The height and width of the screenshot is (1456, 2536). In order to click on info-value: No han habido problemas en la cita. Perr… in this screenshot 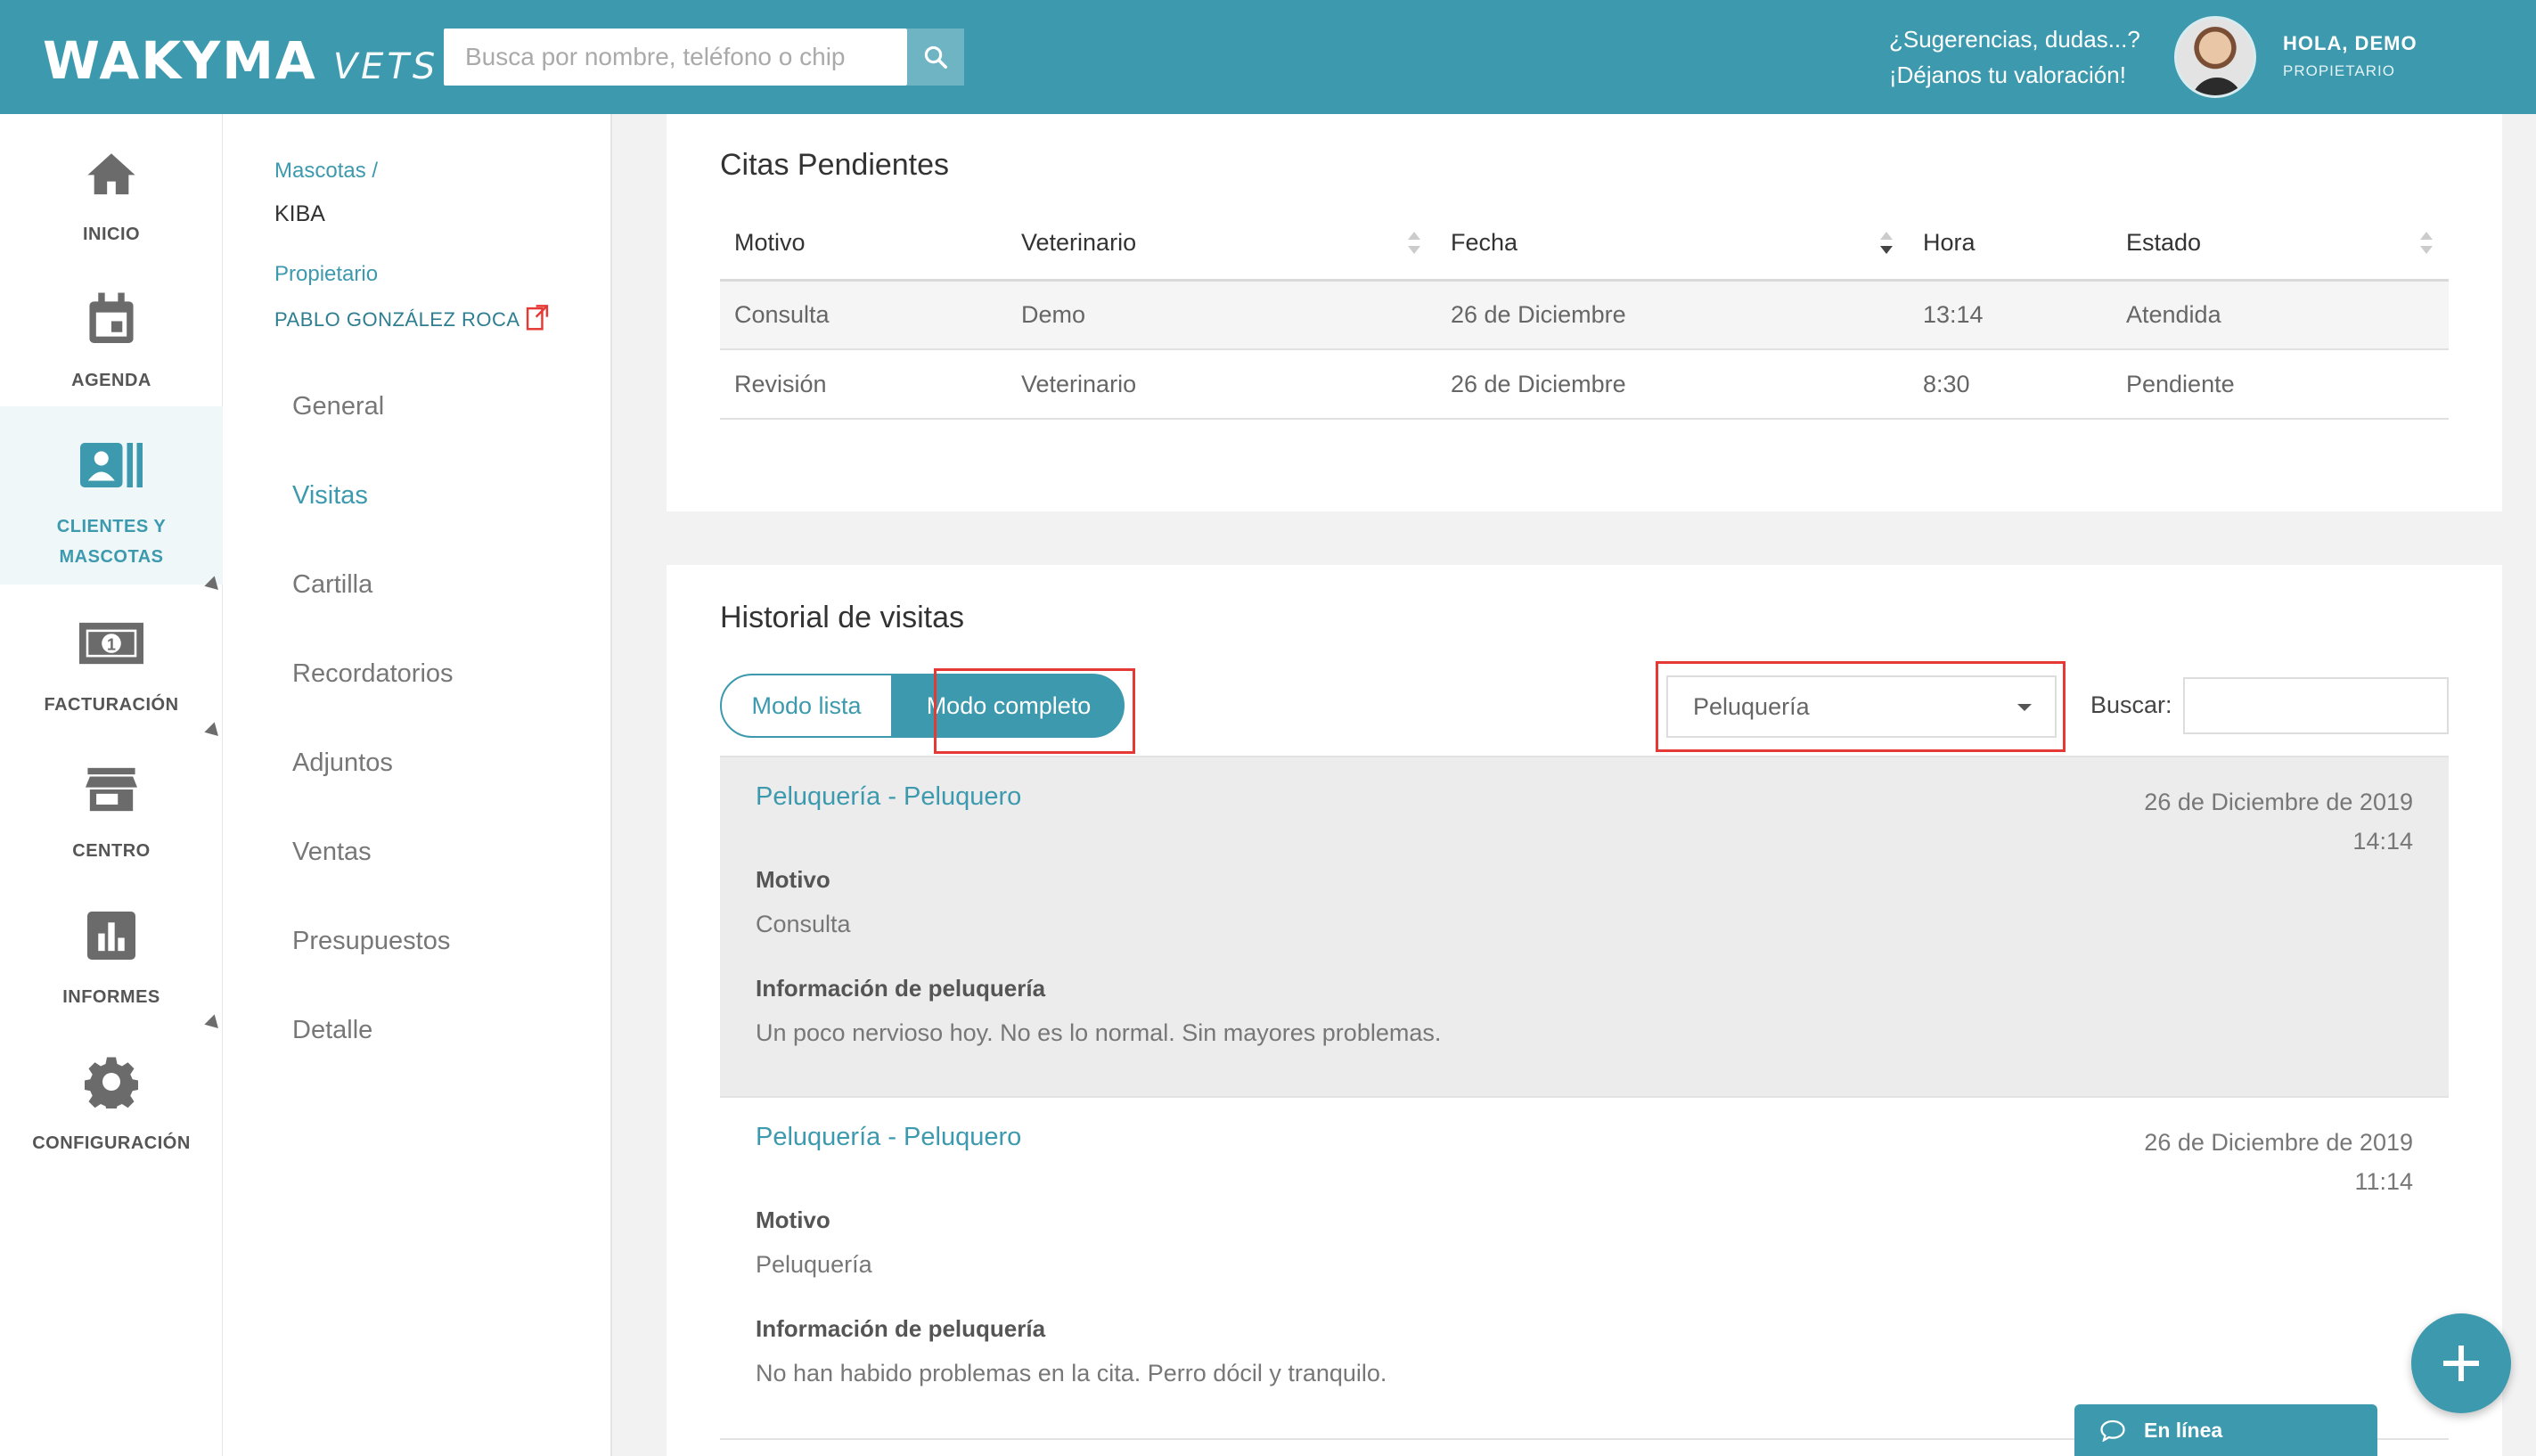, I will do `click(1071, 1373)`.